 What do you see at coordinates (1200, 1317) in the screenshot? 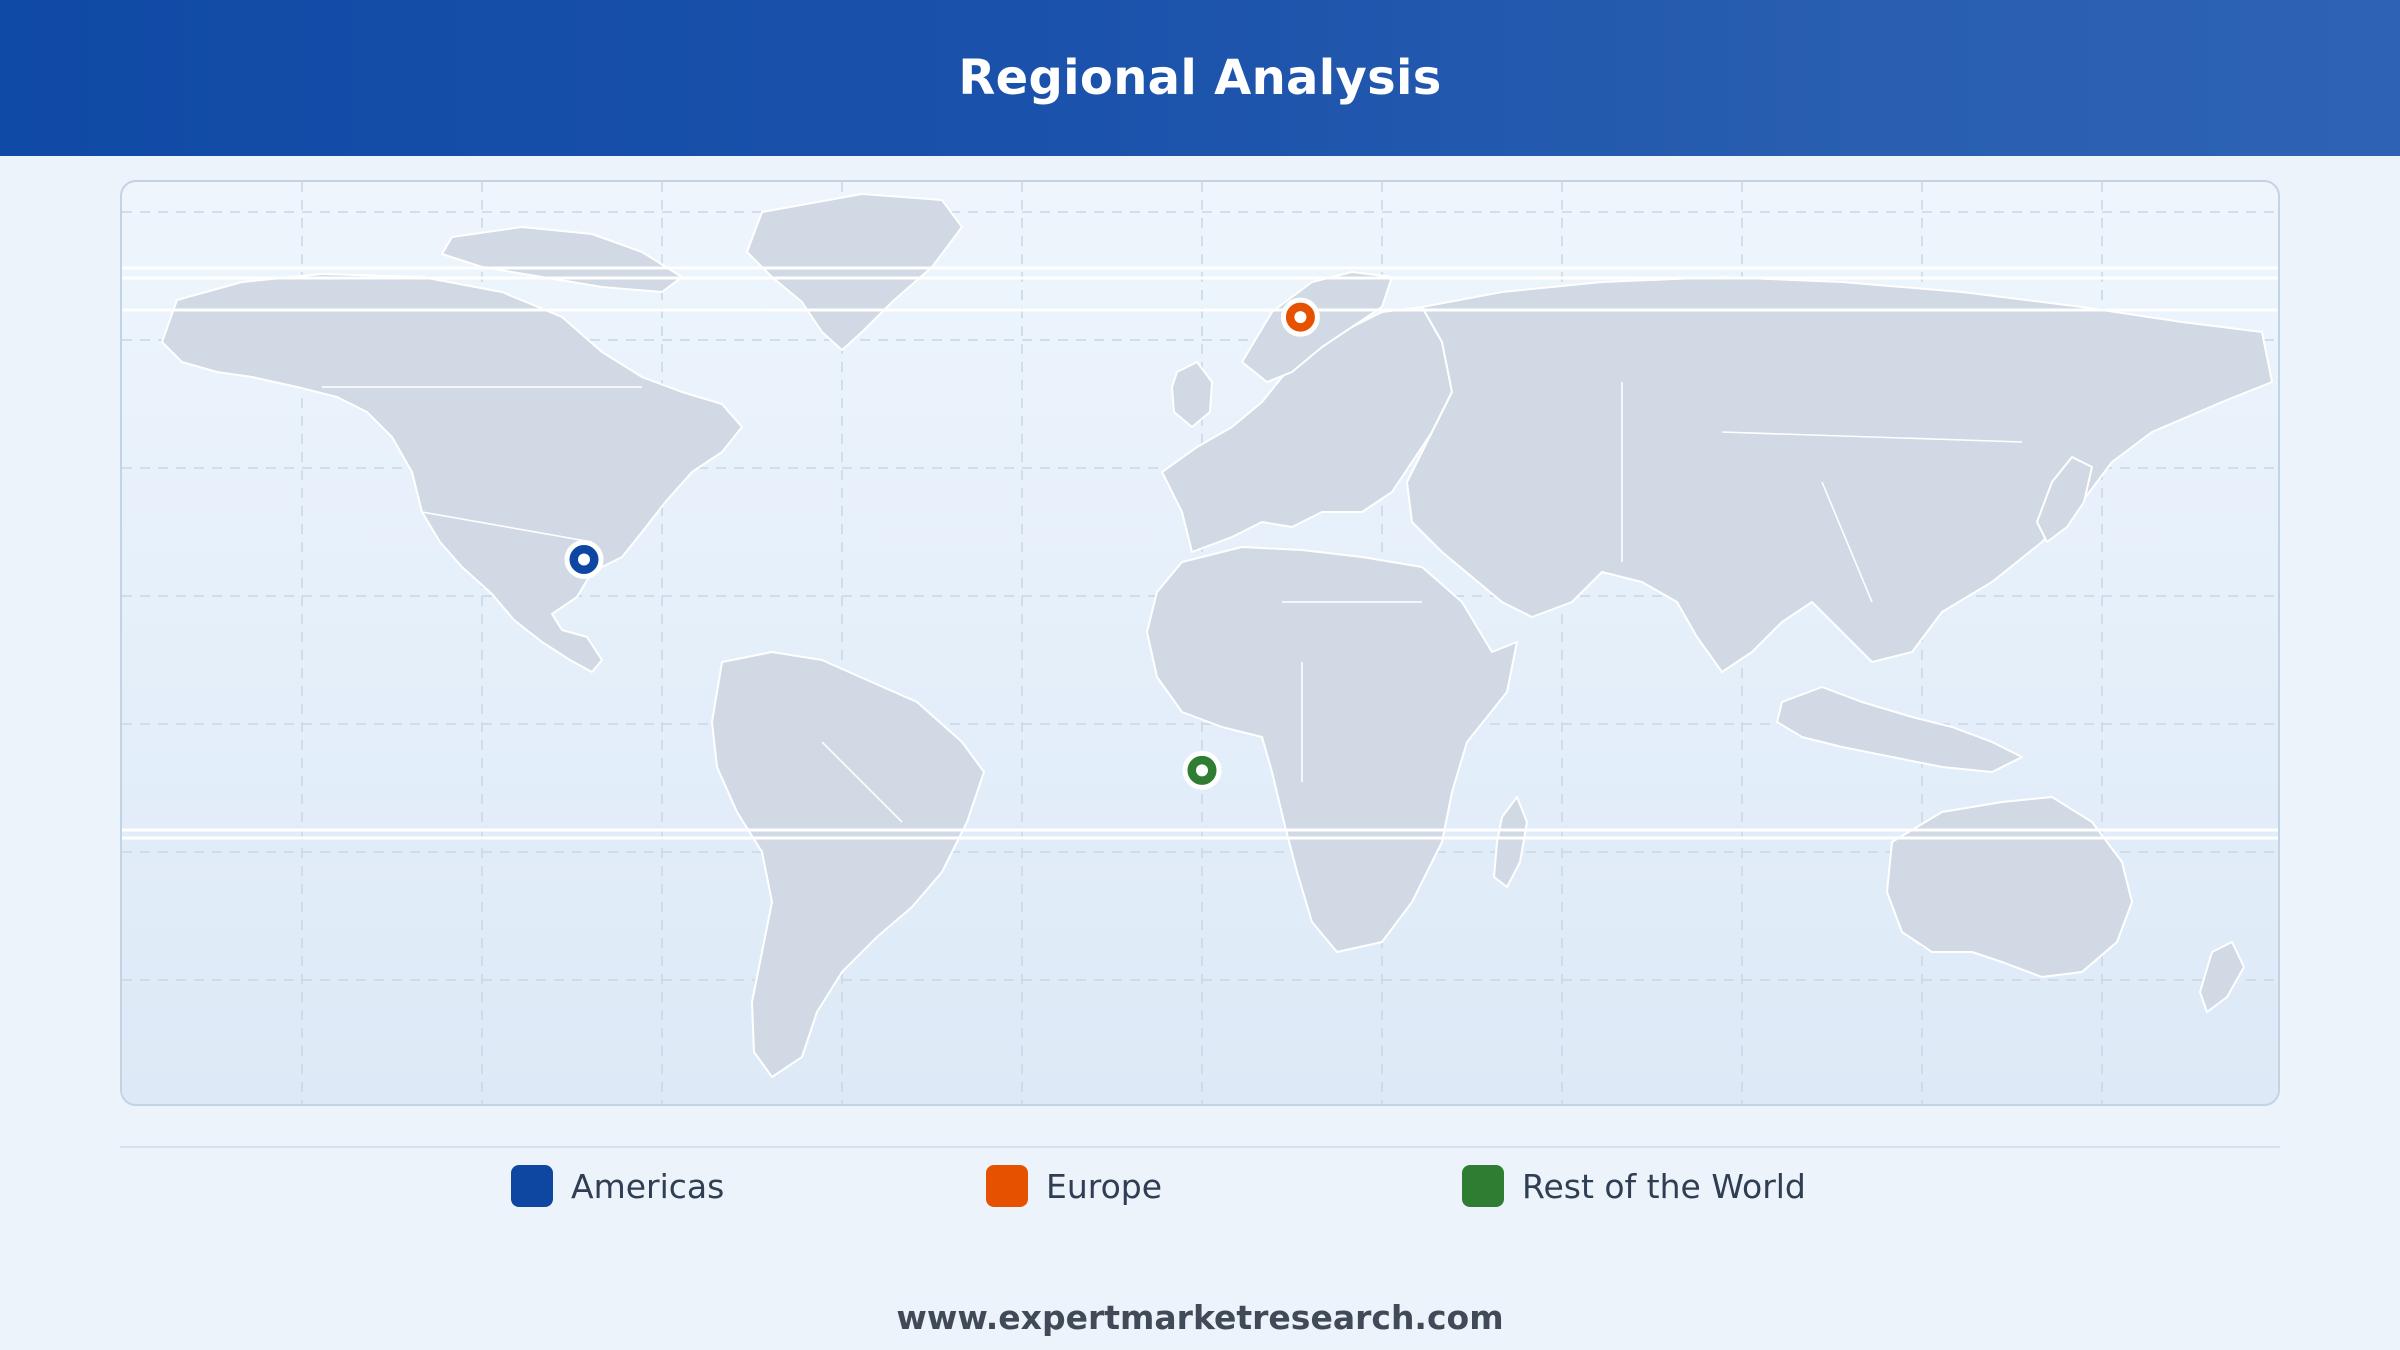
I see `footer-url: www.expertmarketresearch.com` at bounding box center [1200, 1317].